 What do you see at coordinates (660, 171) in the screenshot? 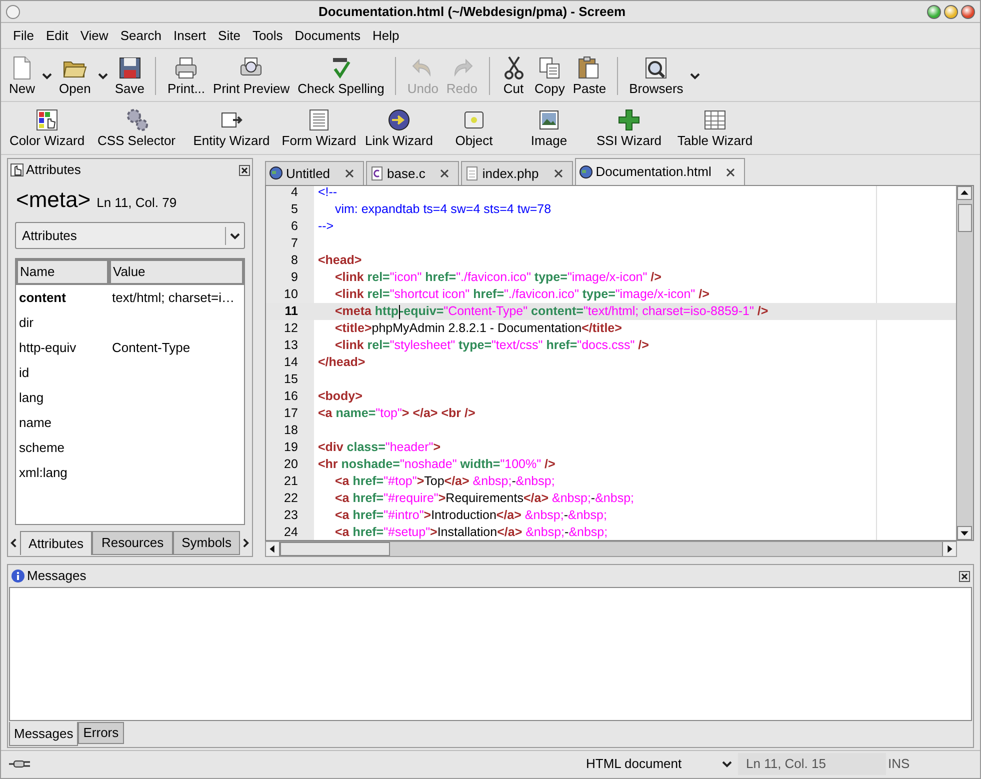
I see `file-tab: Documentation.html` at bounding box center [660, 171].